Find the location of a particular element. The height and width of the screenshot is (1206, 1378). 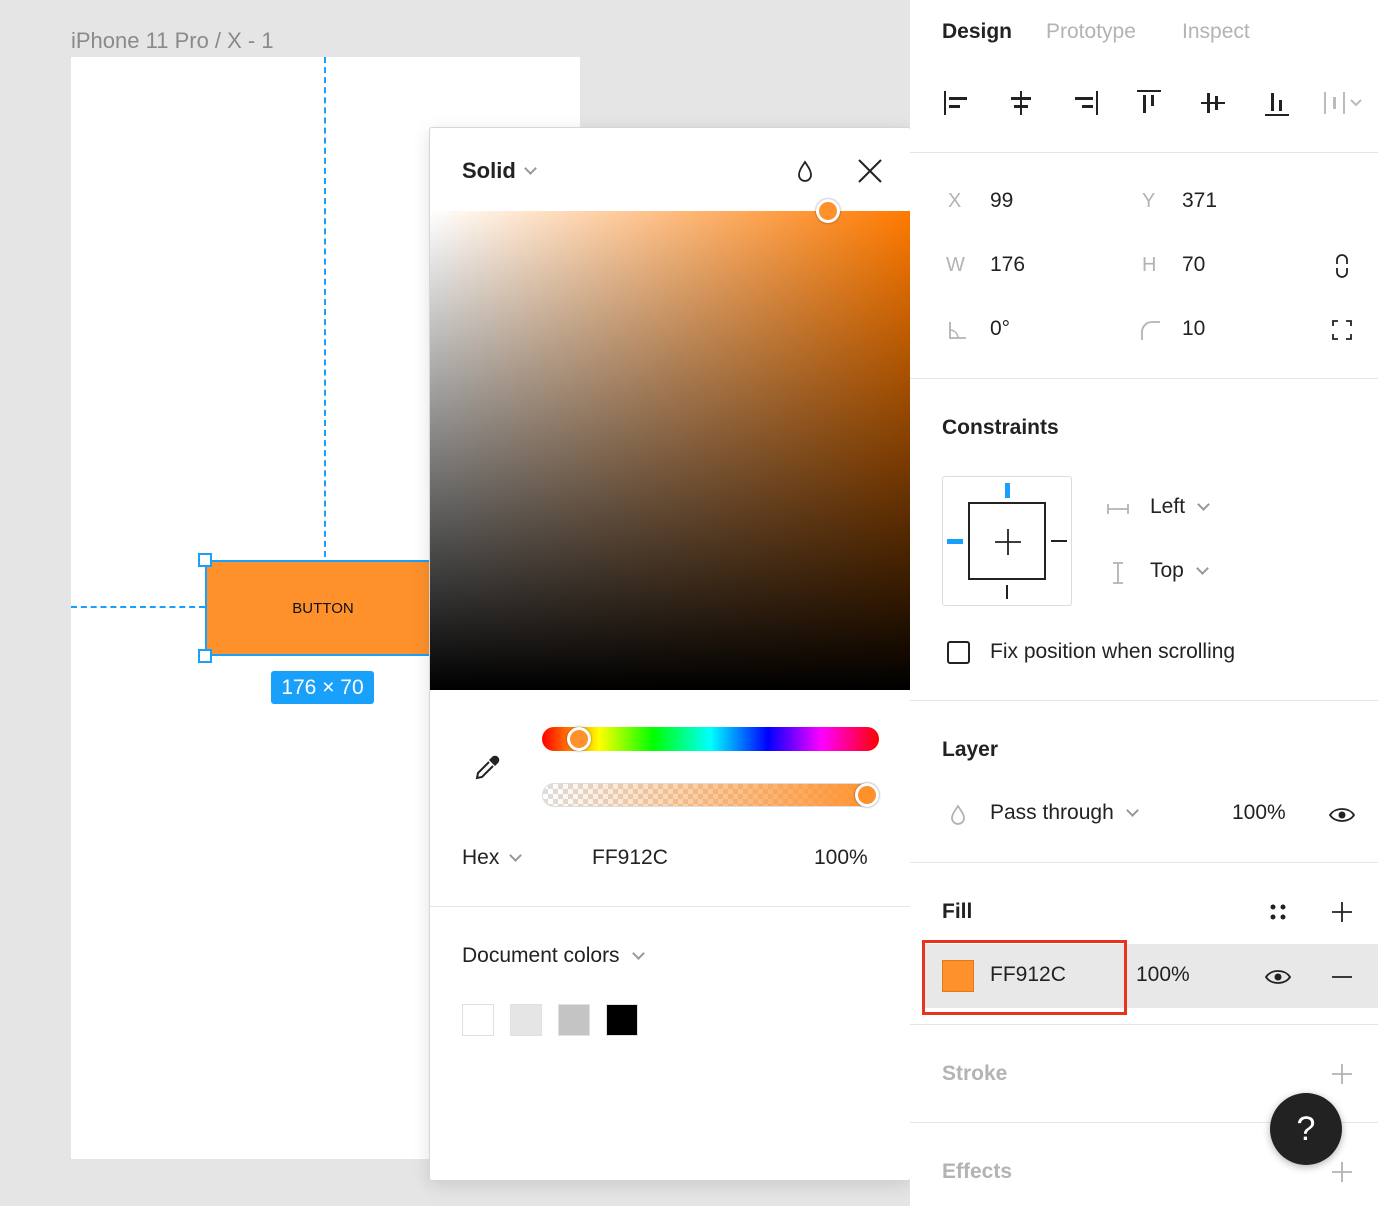

eyedropper-icon is located at coordinates (487, 768).